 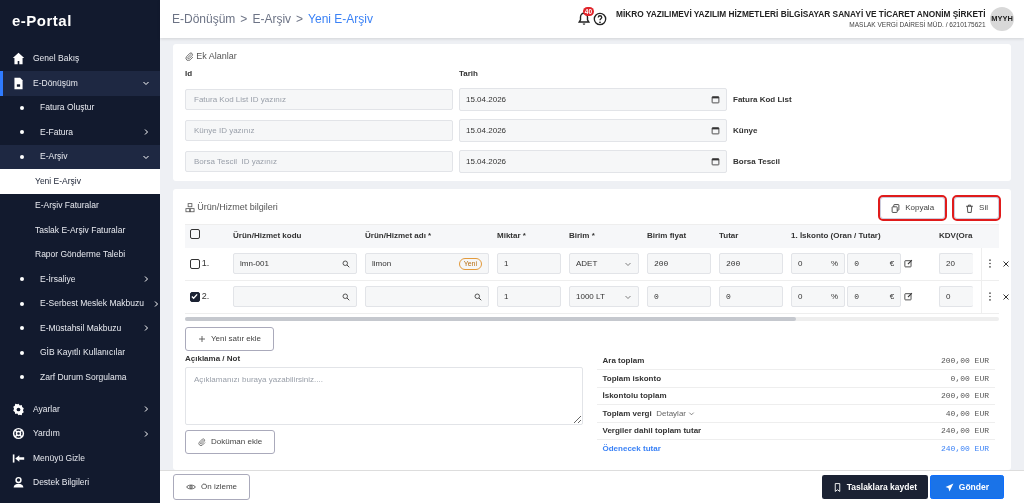 I want to click on column-header: Tutar, so click(x=729, y=236).